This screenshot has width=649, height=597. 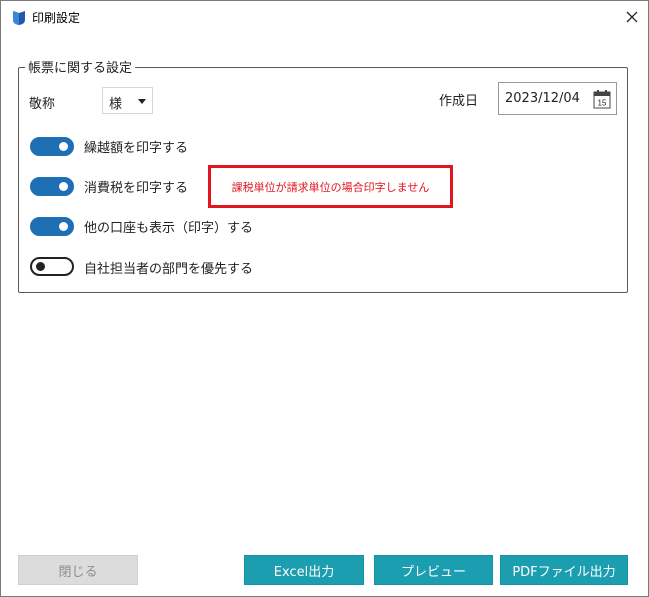 I want to click on carryover-toggle, so click(x=52, y=146).